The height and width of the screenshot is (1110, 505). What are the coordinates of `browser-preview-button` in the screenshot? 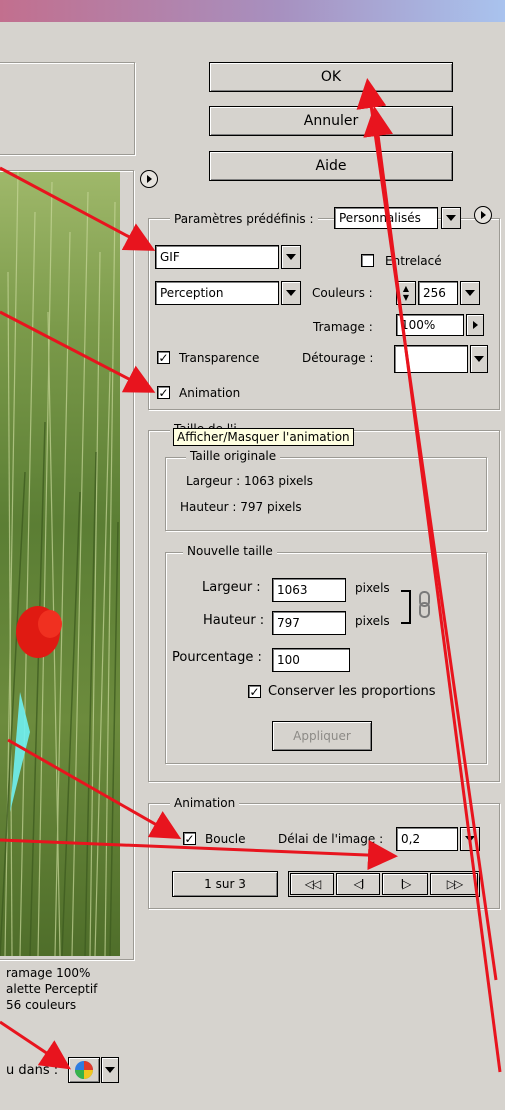 It's located at (84, 1070).